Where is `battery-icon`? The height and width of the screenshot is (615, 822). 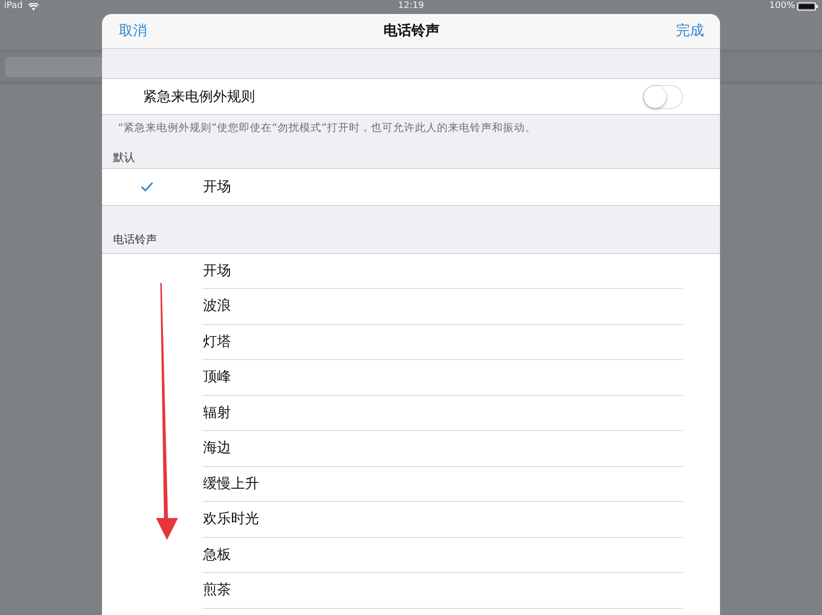
battery-icon is located at coordinates (807, 6).